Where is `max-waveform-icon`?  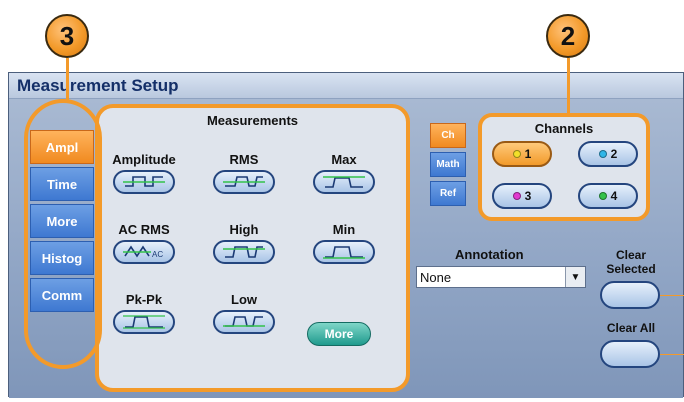
max-waveform-icon is located at coordinates (344, 182).